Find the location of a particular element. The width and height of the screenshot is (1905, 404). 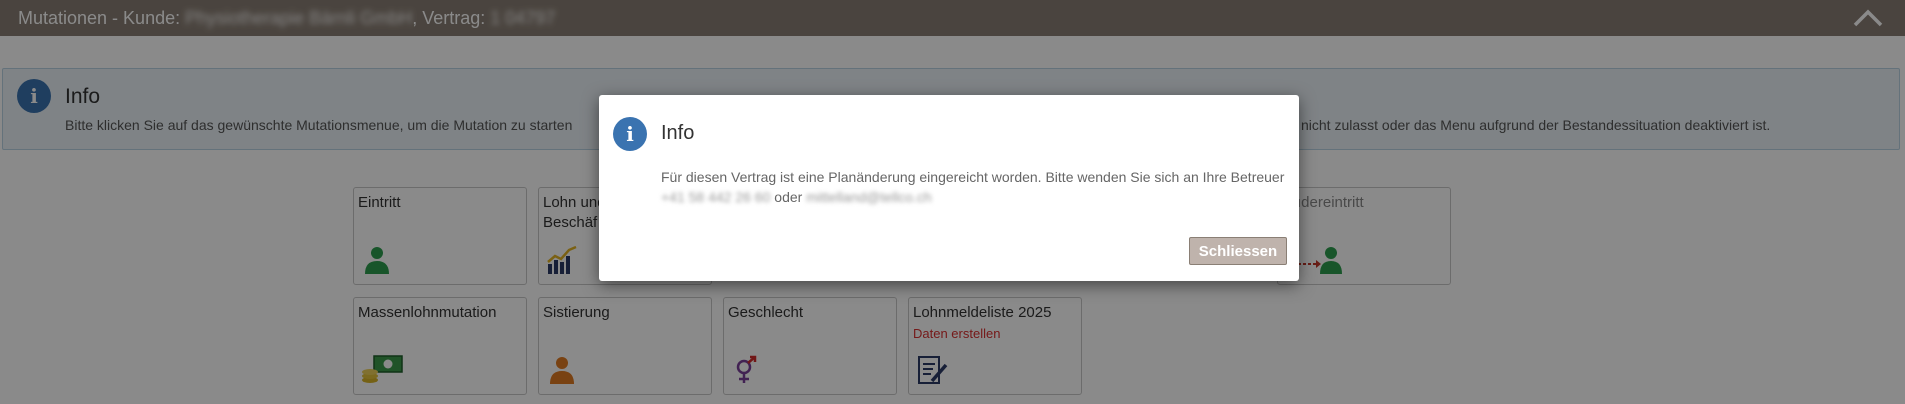

close-button: Schliessen is located at coordinates (1238, 251).